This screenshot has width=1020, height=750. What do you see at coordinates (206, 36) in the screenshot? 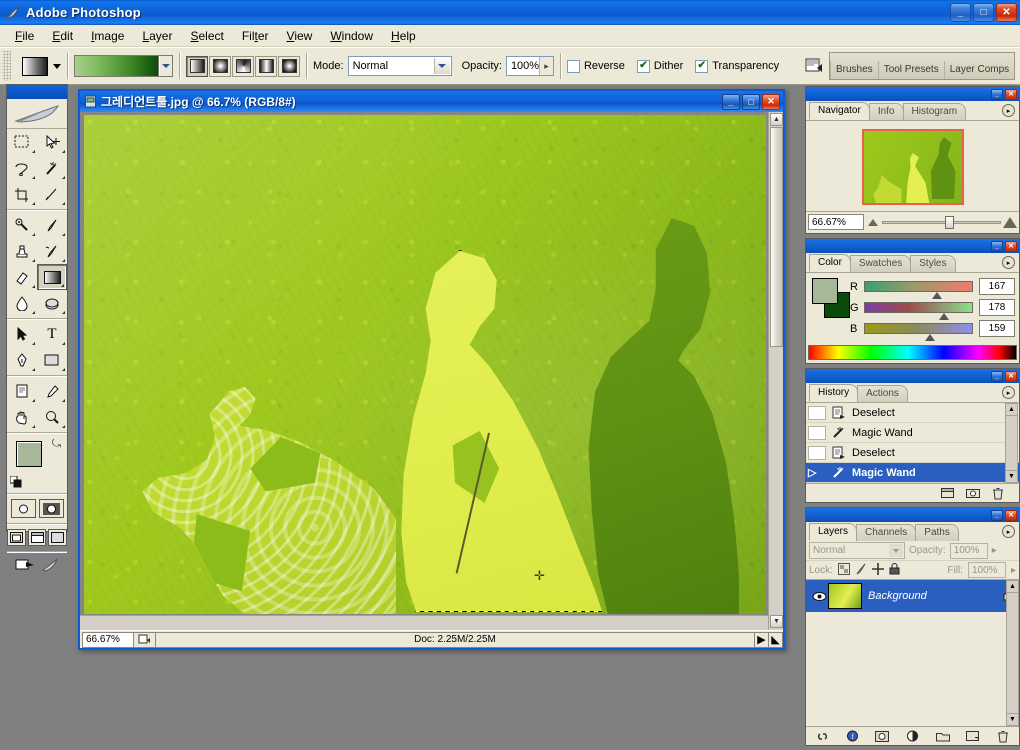
I see `menu-select: Select` at bounding box center [206, 36].